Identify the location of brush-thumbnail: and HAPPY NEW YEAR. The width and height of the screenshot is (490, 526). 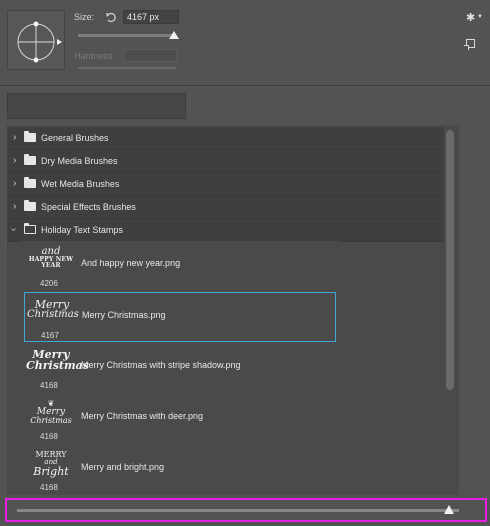
(51, 262).